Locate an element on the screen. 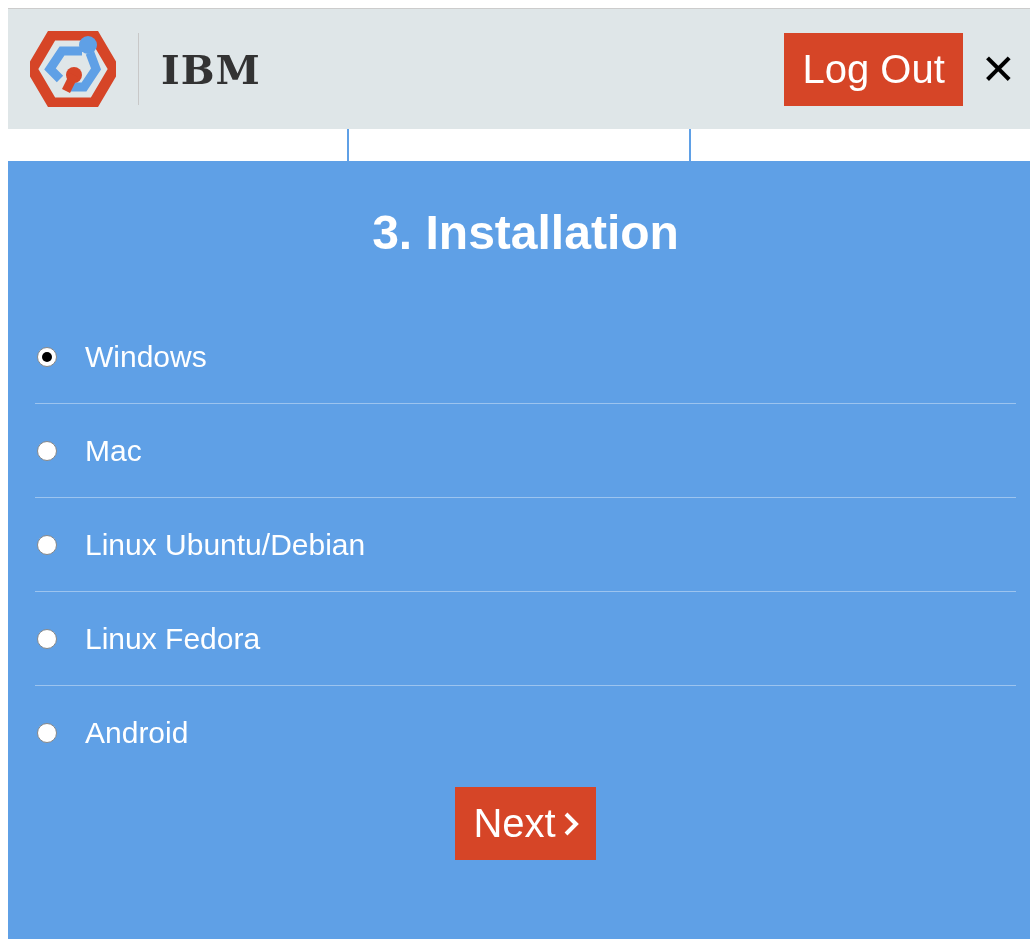 The width and height of the screenshot is (1030, 939). option-label: Linux Ubuntu/Debian is located at coordinates (225, 544).